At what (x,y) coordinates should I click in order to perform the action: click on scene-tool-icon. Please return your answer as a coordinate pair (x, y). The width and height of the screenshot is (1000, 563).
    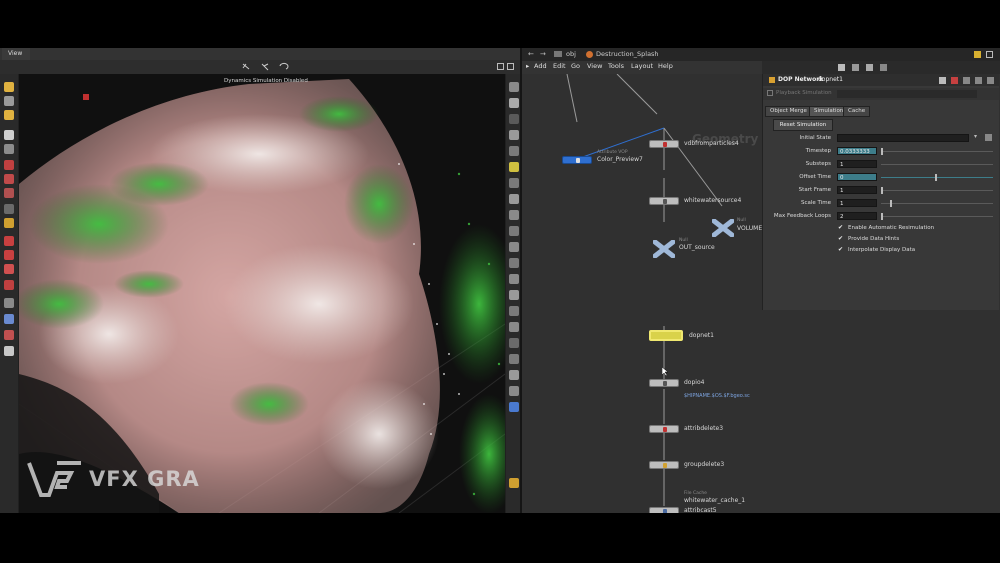
    Looking at the image, I should click on (9, 303).